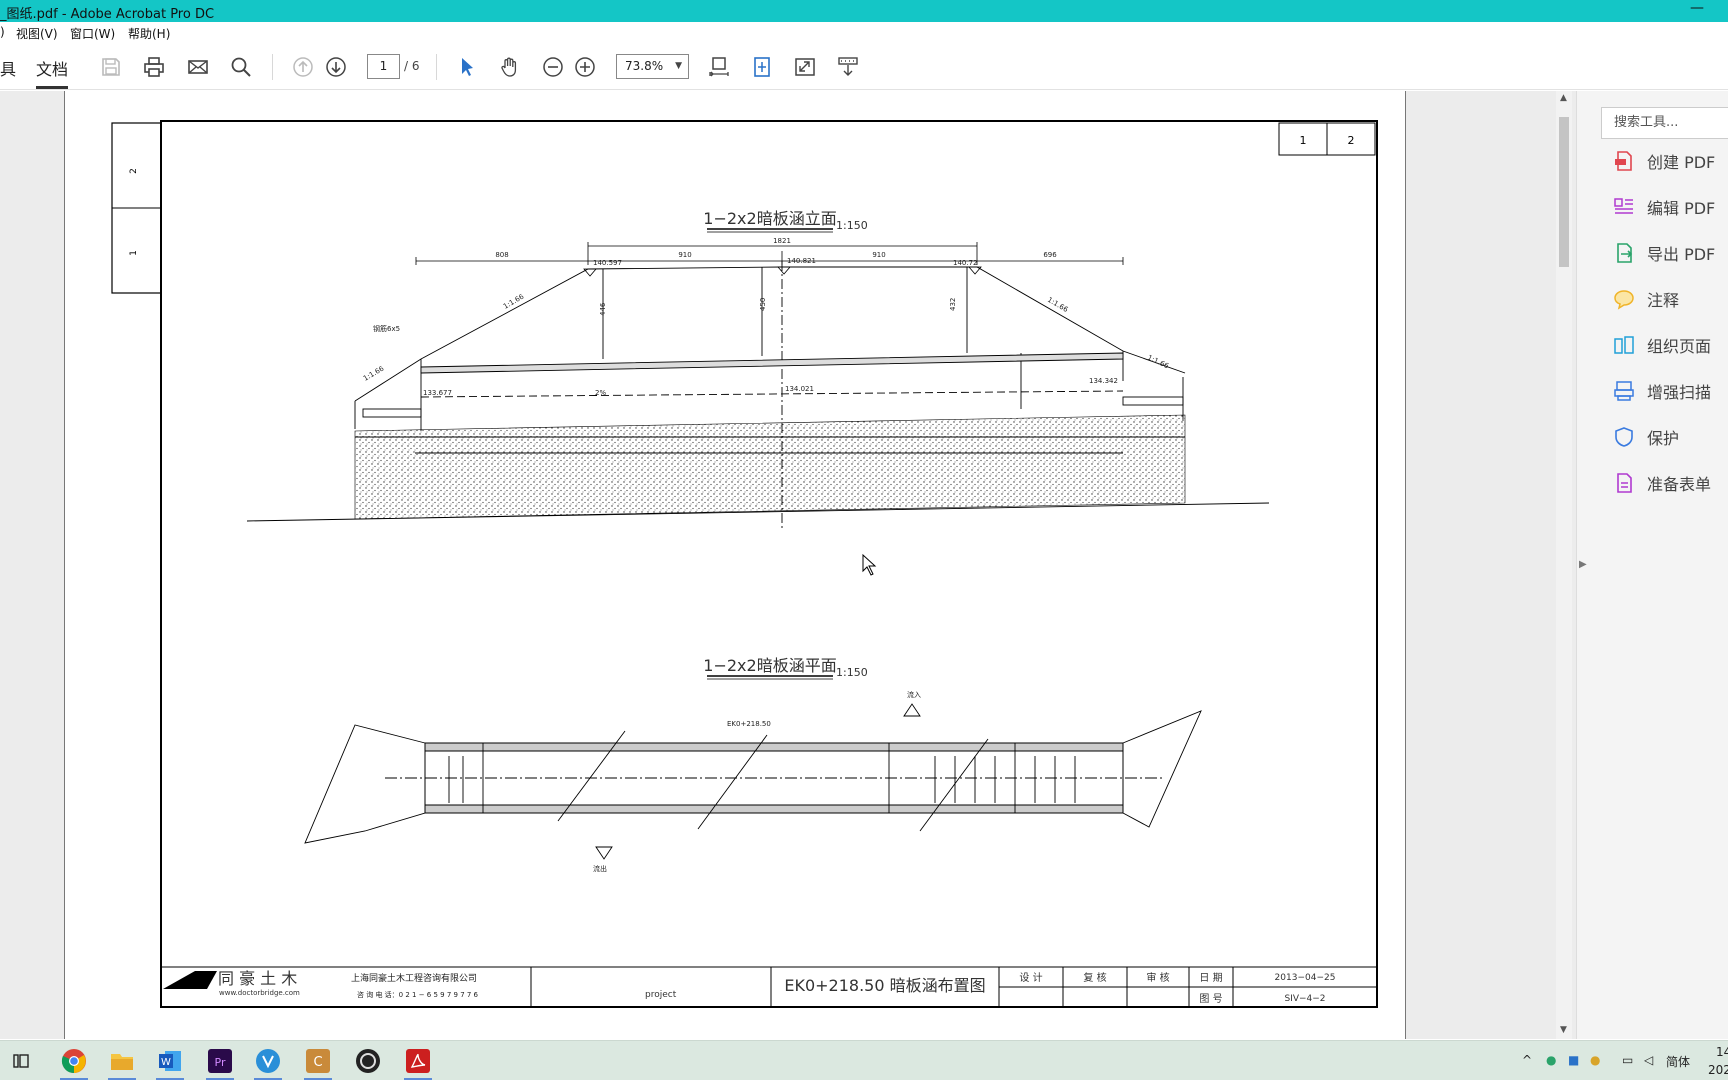 This screenshot has width=1728, height=1080. I want to click on weather-tray-icon: ●, so click(1595, 1060).